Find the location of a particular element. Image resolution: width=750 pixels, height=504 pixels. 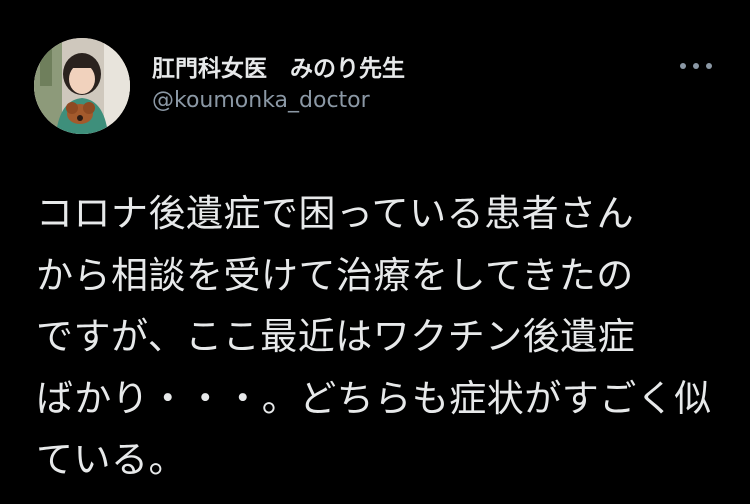

tweet-text-line: ばかり・・・。どちらも症状がすごく似 is located at coordinates (374, 398).